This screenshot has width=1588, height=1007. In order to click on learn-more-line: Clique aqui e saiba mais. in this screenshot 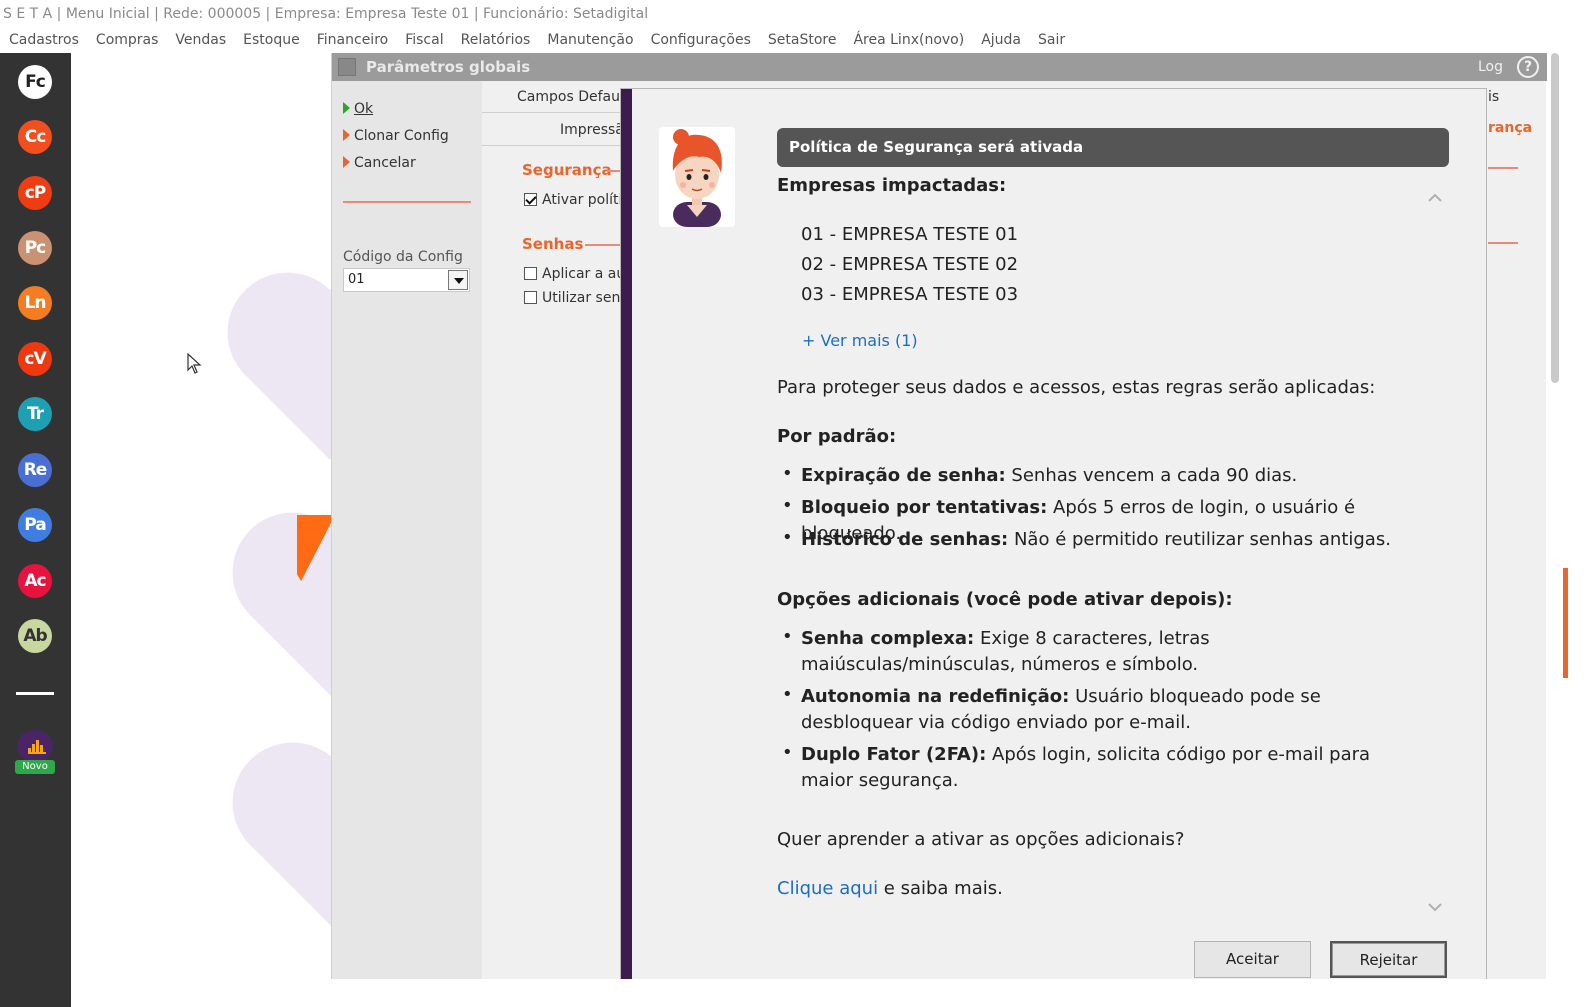, I will do `click(890, 888)`.